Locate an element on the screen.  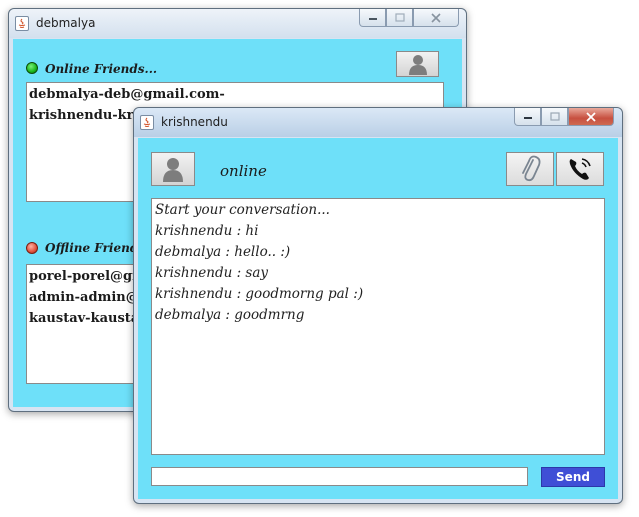
chat-message: debmalya : hello.. :) is located at coordinates (223, 252).